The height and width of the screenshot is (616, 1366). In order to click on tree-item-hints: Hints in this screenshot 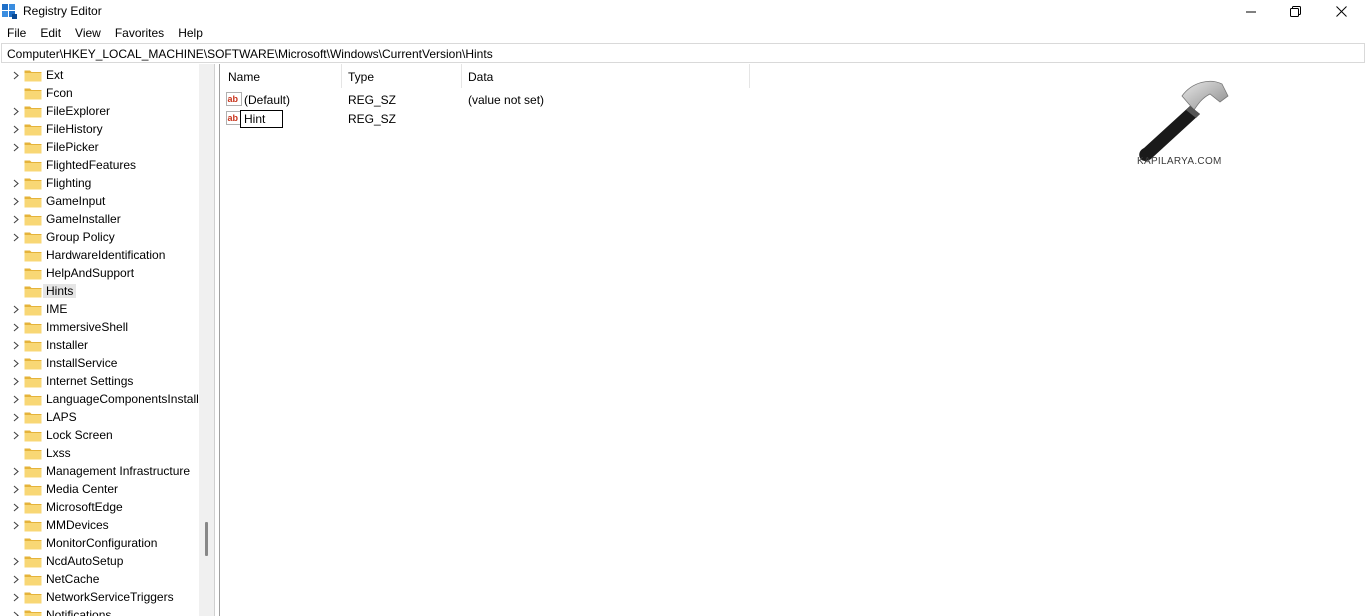, I will do `click(100, 291)`.